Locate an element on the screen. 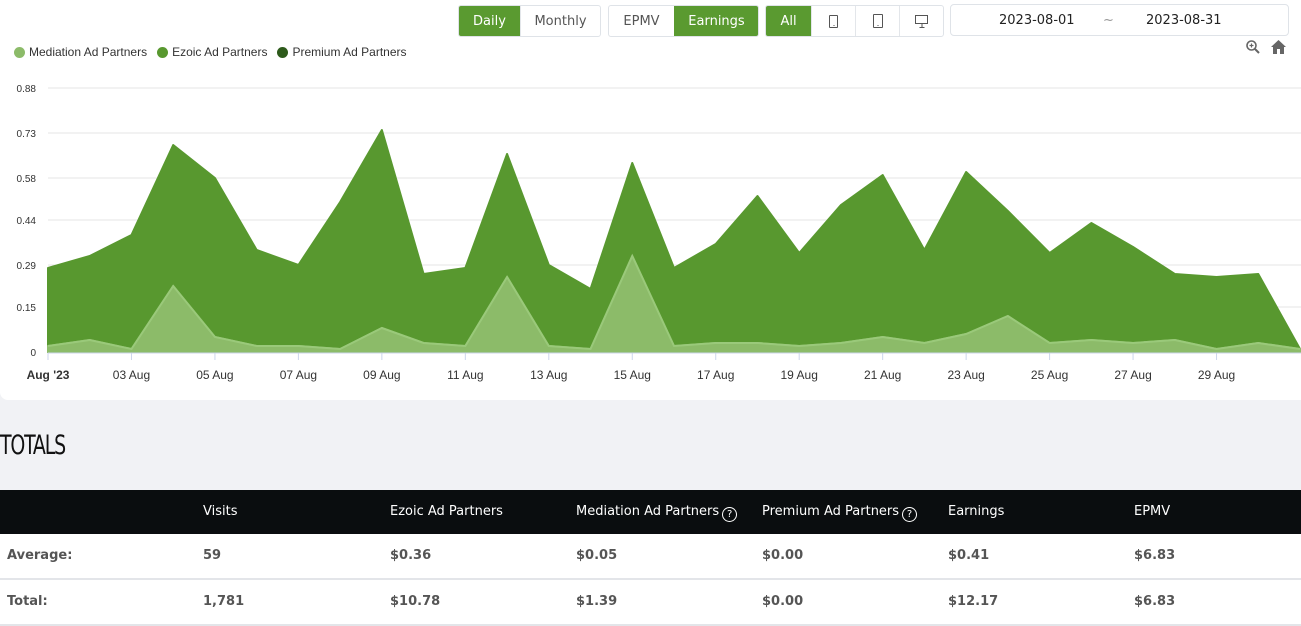  cell-ezoic: $10.78 is located at coordinates (415, 601).